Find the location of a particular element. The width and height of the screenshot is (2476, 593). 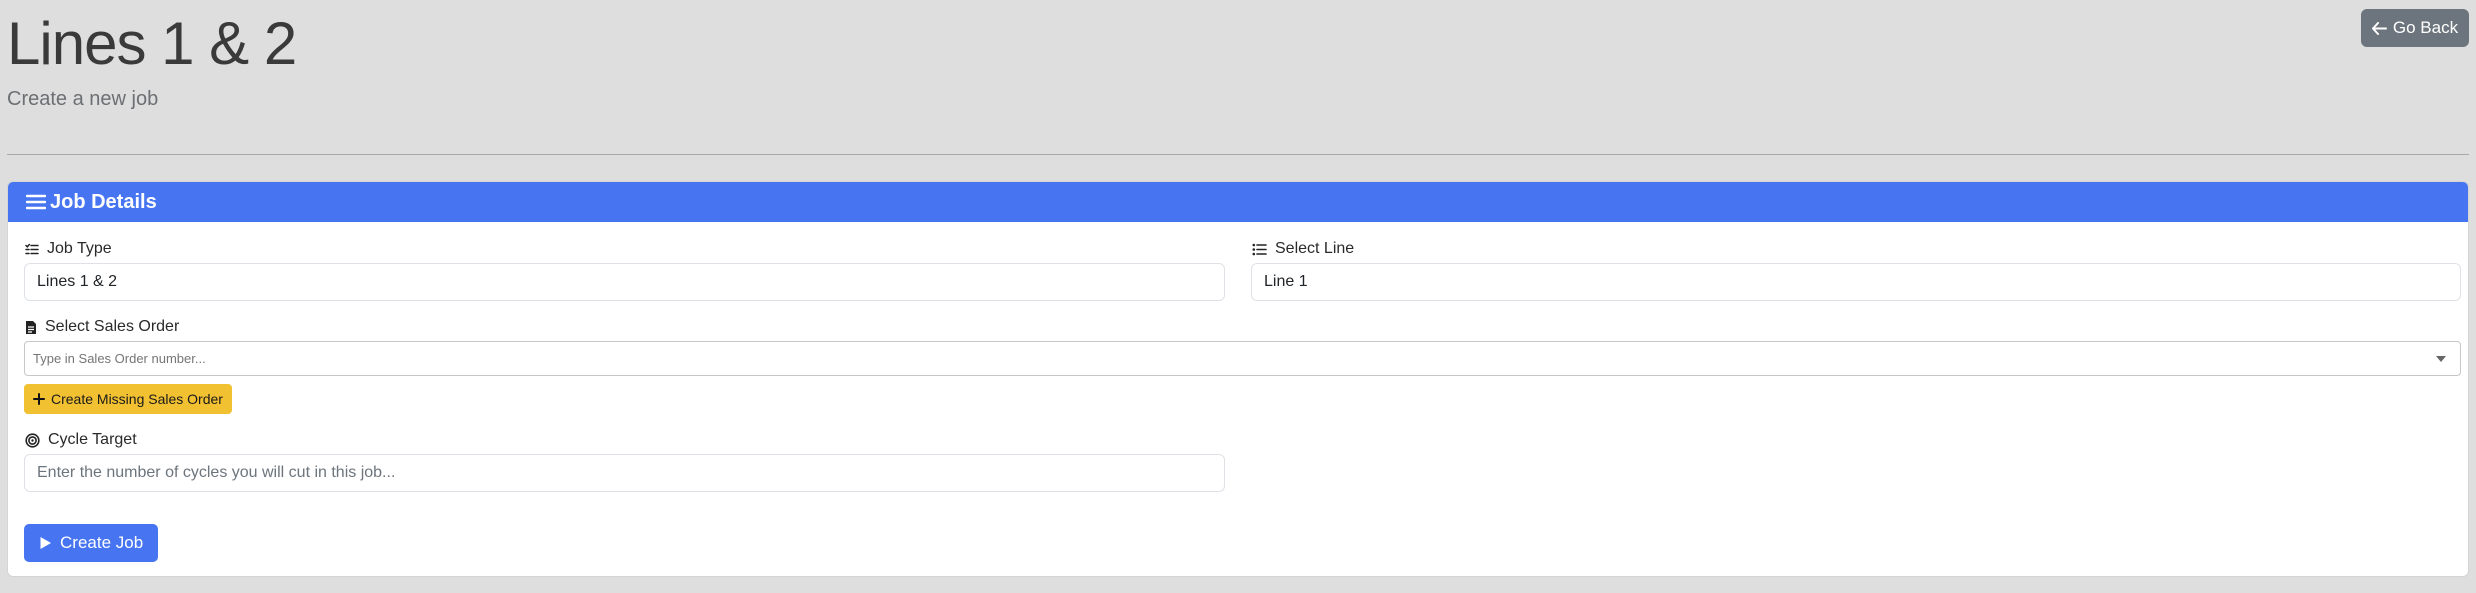

select-line-field: Line 1 is located at coordinates (1856, 282).